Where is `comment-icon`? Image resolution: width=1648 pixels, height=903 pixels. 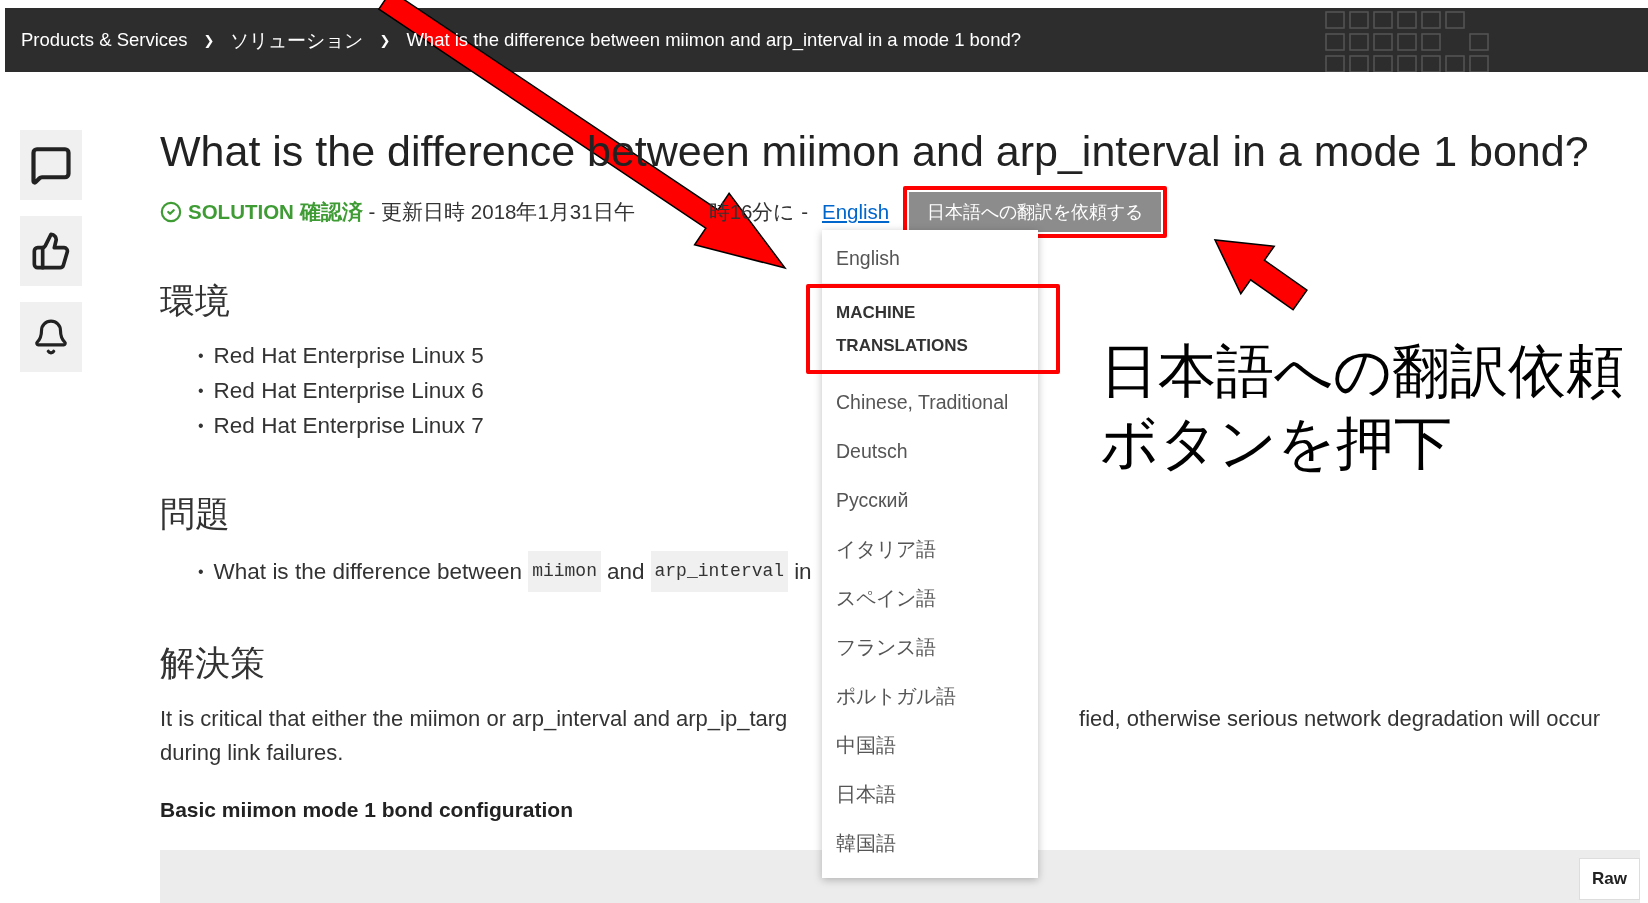 comment-icon is located at coordinates (51, 165).